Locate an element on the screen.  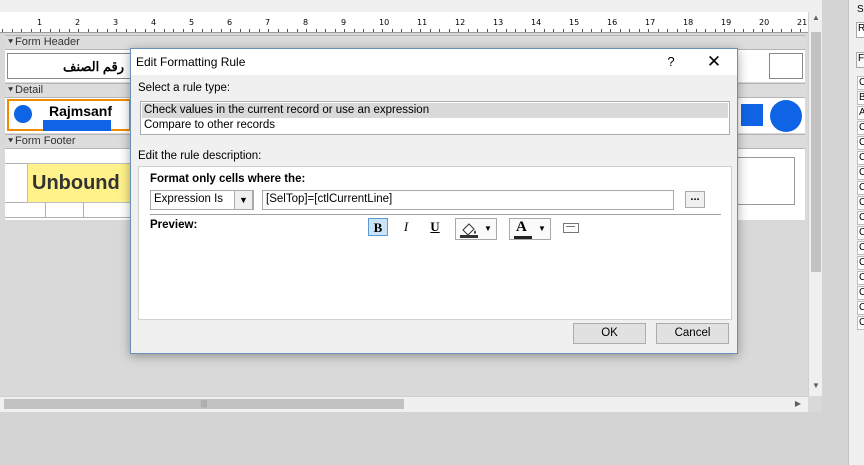
ruler-mark: 5 is located at coordinates (192, 22).